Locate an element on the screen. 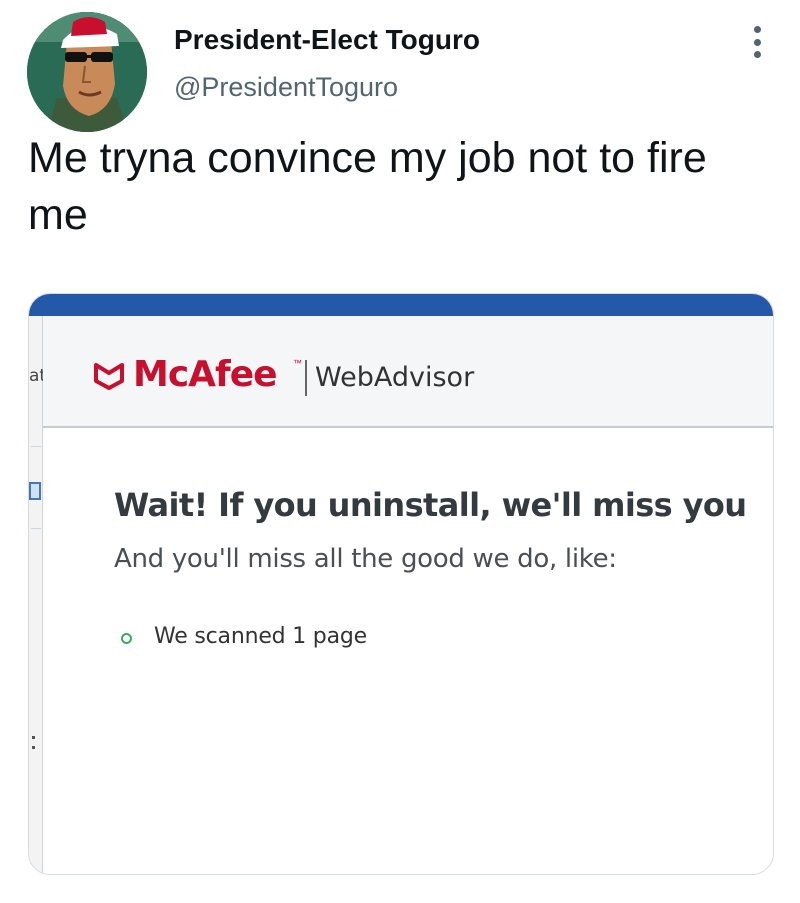 The height and width of the screenshot is (903, 800). avatar is located at coordinates (87, 72).